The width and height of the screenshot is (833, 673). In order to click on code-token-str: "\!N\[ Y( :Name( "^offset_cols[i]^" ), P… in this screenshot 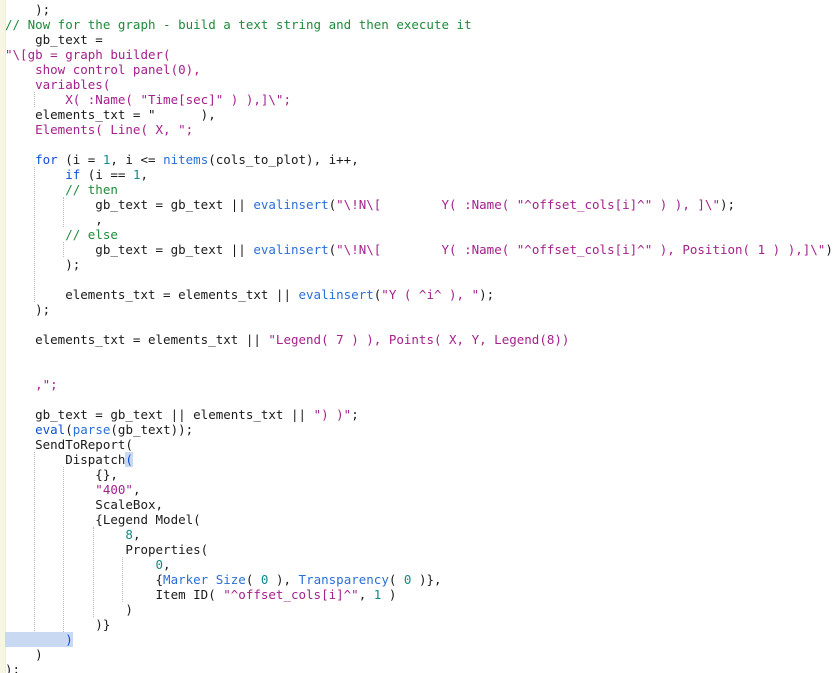, I will do `click(581, 249)`.